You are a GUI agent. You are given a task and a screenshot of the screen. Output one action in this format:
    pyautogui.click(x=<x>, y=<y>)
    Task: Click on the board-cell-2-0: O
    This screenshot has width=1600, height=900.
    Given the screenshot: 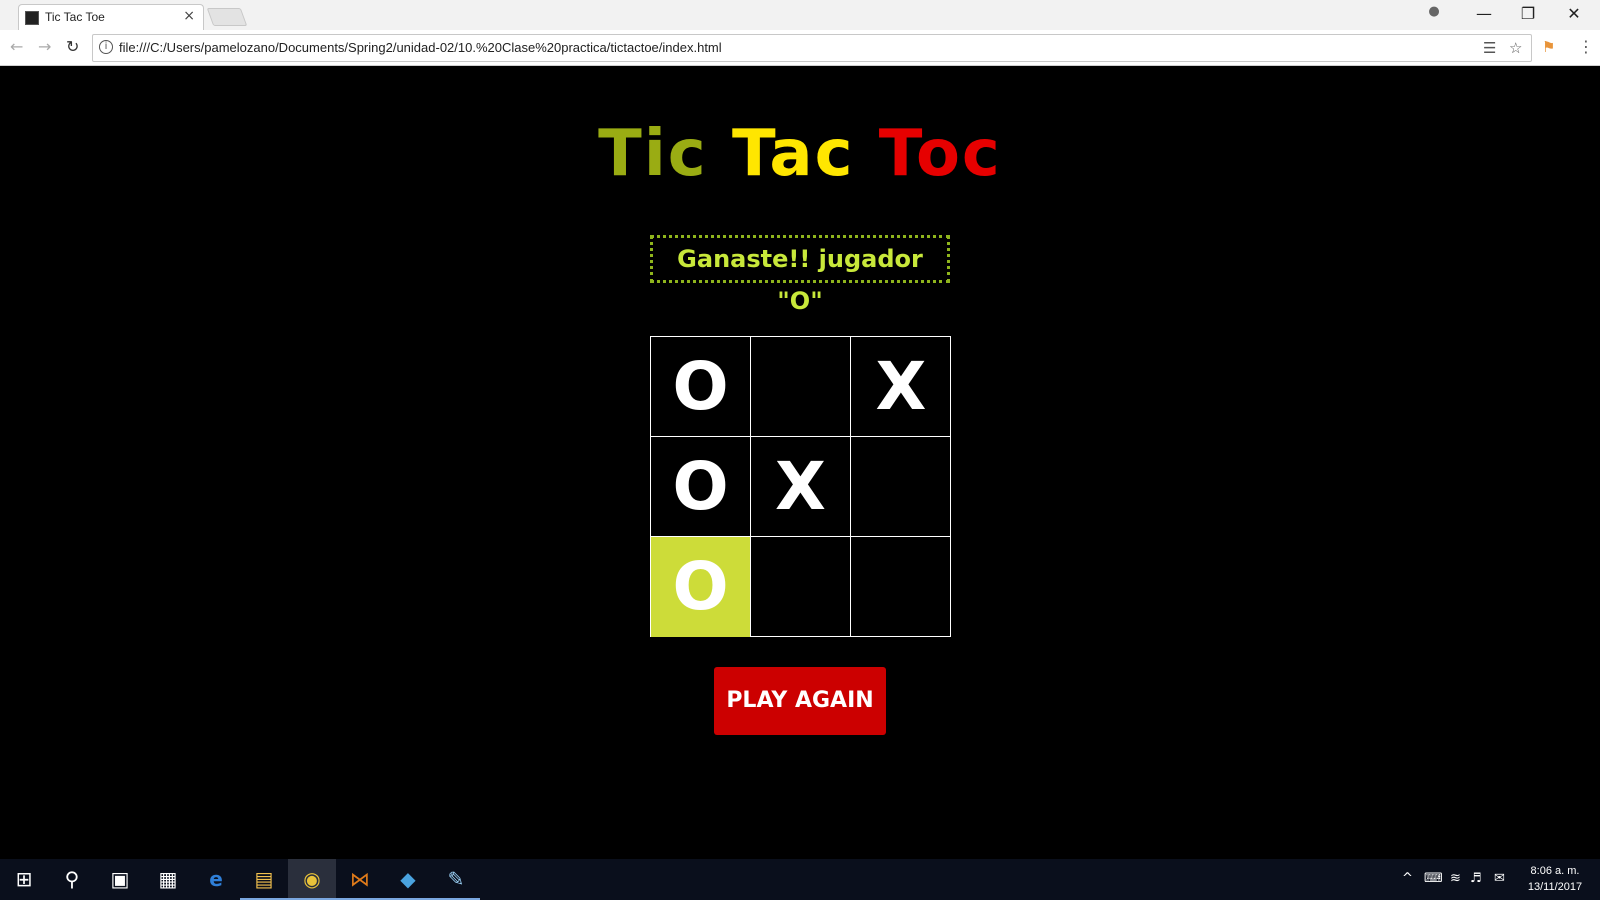 What is the action you would take?
    pyautogui.click(x=701, y=587)
    